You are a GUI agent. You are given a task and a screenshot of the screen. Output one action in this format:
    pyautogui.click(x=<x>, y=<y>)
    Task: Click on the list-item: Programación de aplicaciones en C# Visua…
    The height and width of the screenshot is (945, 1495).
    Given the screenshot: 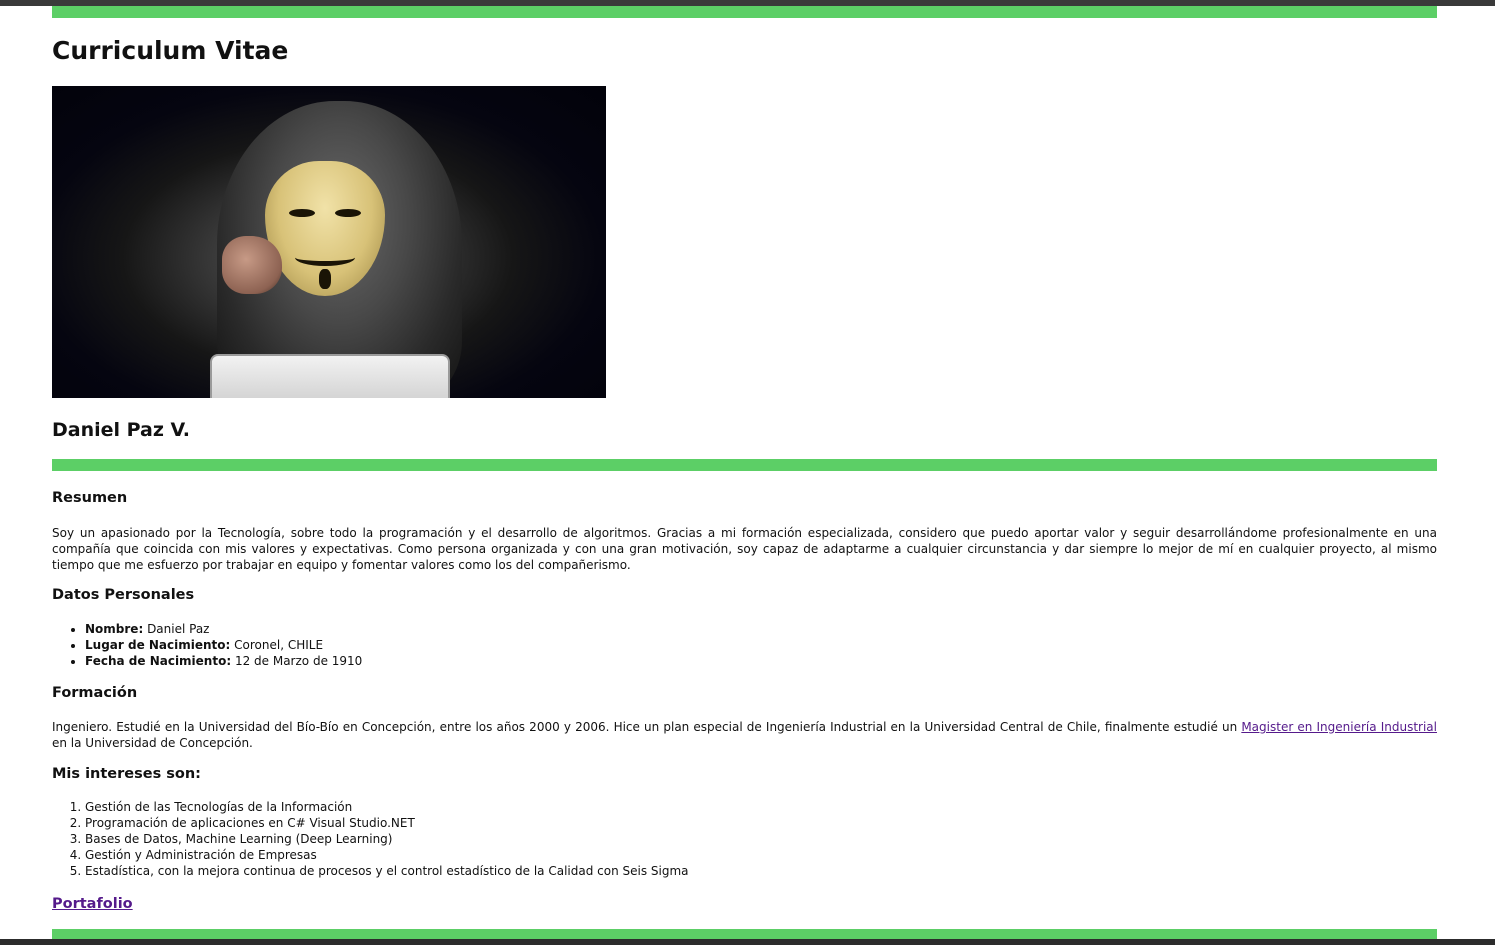 What is the action you would take?
    pyautogui.click(x=387, y=823)
    